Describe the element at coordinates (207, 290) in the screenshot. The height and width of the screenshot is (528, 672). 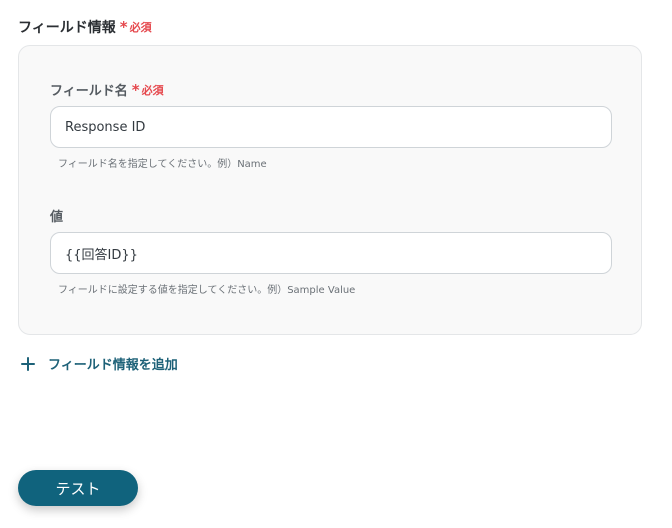
I see `value-hint: フィールドに設定する値を指定してください。例）Sample Value` at that location.